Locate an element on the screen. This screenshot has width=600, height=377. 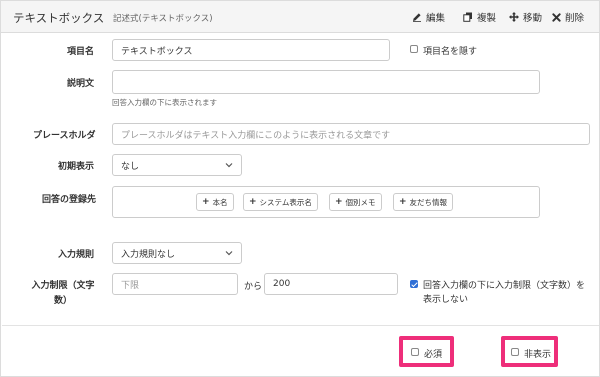
max-length-input: 200 is located at coordinates (331, 284).